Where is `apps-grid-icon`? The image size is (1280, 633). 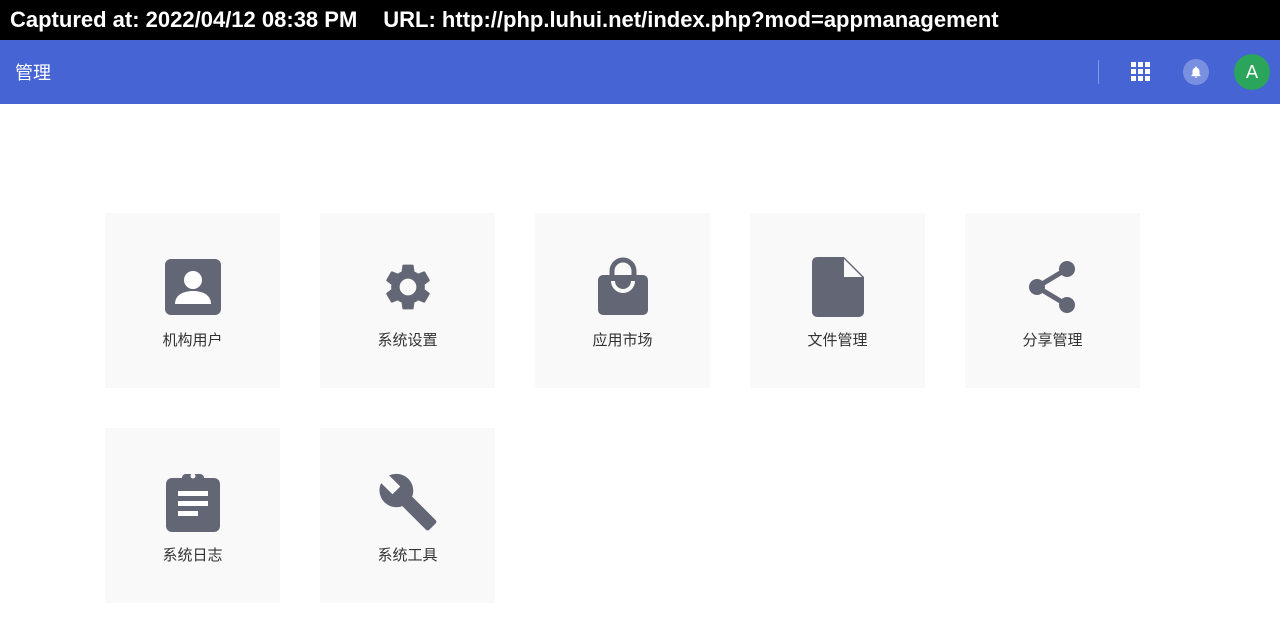 apps-grid-icon is located at coordinates (1141, 72).